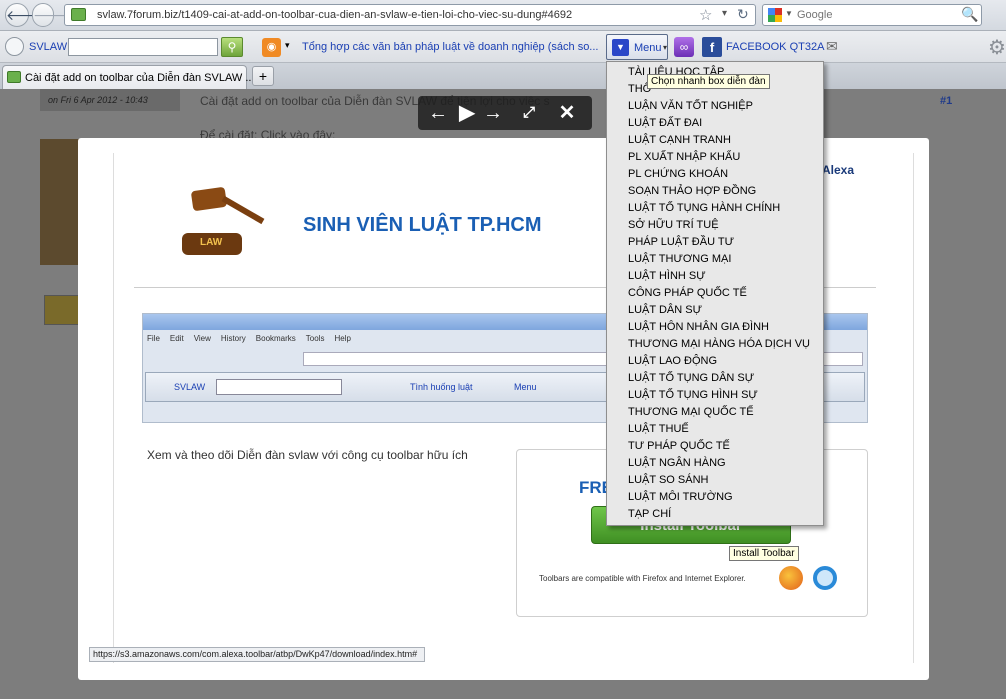 This screenshot has width=1006, height=699. Describe the element at coordinates (791, 578) in the screenshot. I see `firefox-icon` at that location.